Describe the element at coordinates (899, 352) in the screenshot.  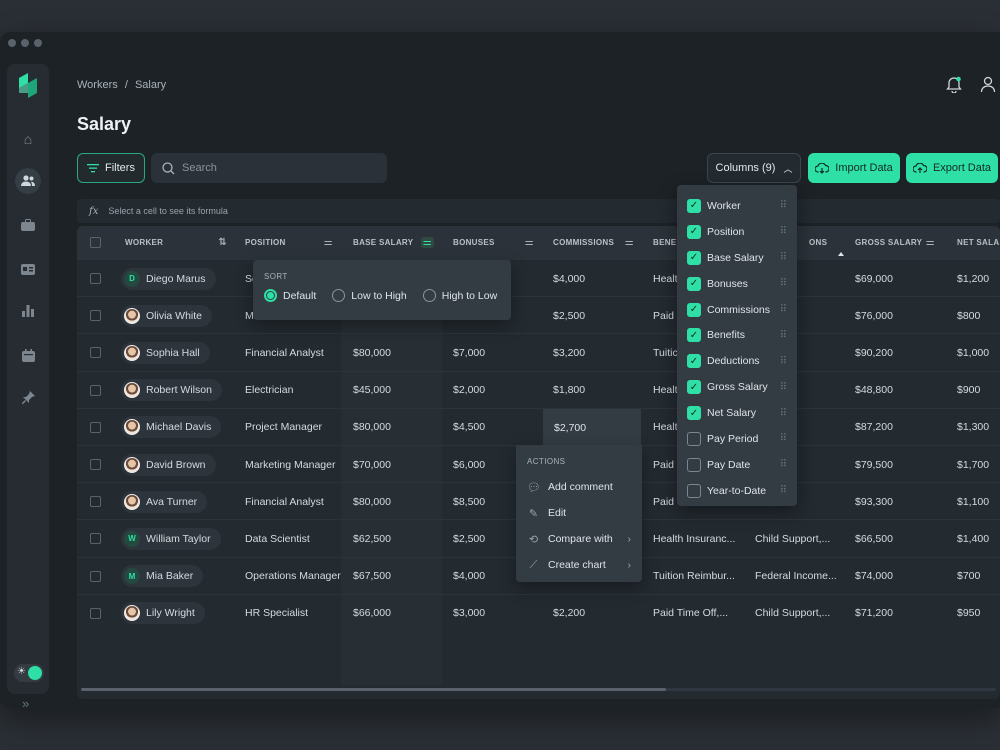
I see `gross-cell: $90,200` at that location.